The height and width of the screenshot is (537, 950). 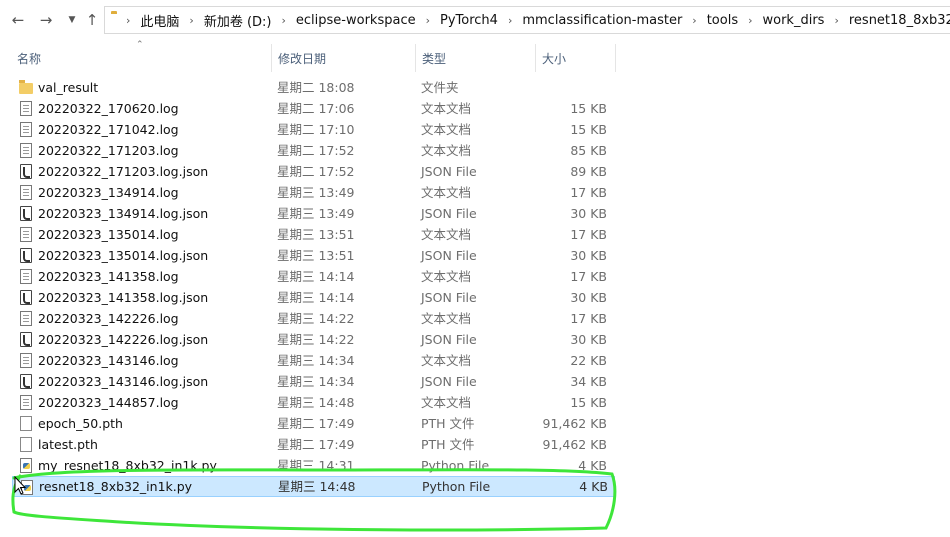 What do you see at coordinates (722, 20) in the screenshot?
I see `breadcrumb-item: tools` at bounding box center [722, 20].